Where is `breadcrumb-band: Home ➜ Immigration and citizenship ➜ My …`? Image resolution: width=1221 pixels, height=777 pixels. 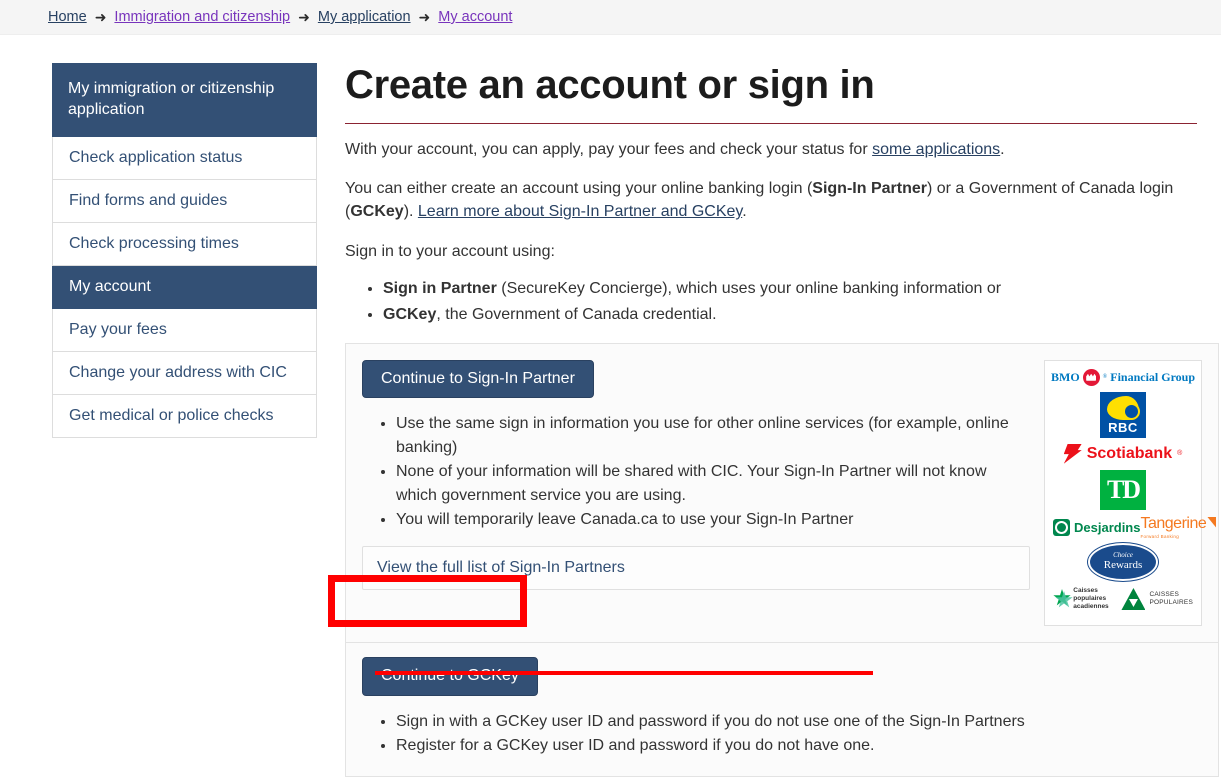
breadcrumb-band: Home ➜ Immigration and citizenship ➜ My … is located at coordinates (610, 17).